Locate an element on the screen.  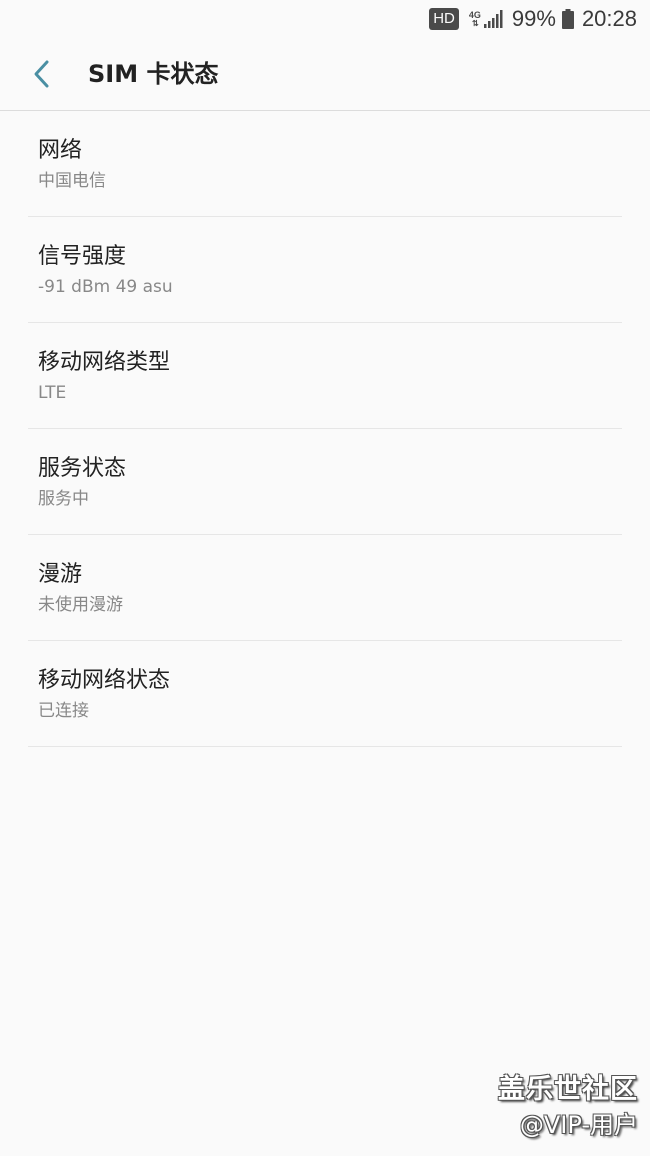
item-value: -91 dBm 49 asu is located at coordinates (105, 287).